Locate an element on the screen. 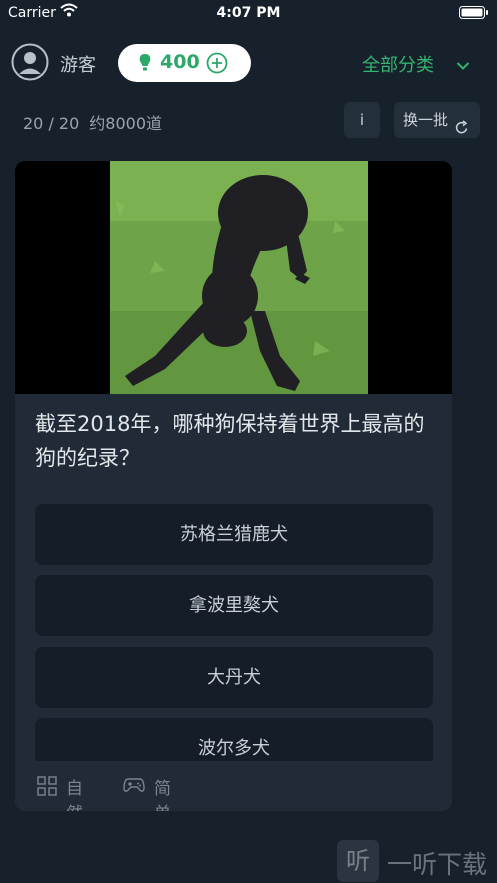  watermark: 听 一听下载 is located at coordinates (417, 861).